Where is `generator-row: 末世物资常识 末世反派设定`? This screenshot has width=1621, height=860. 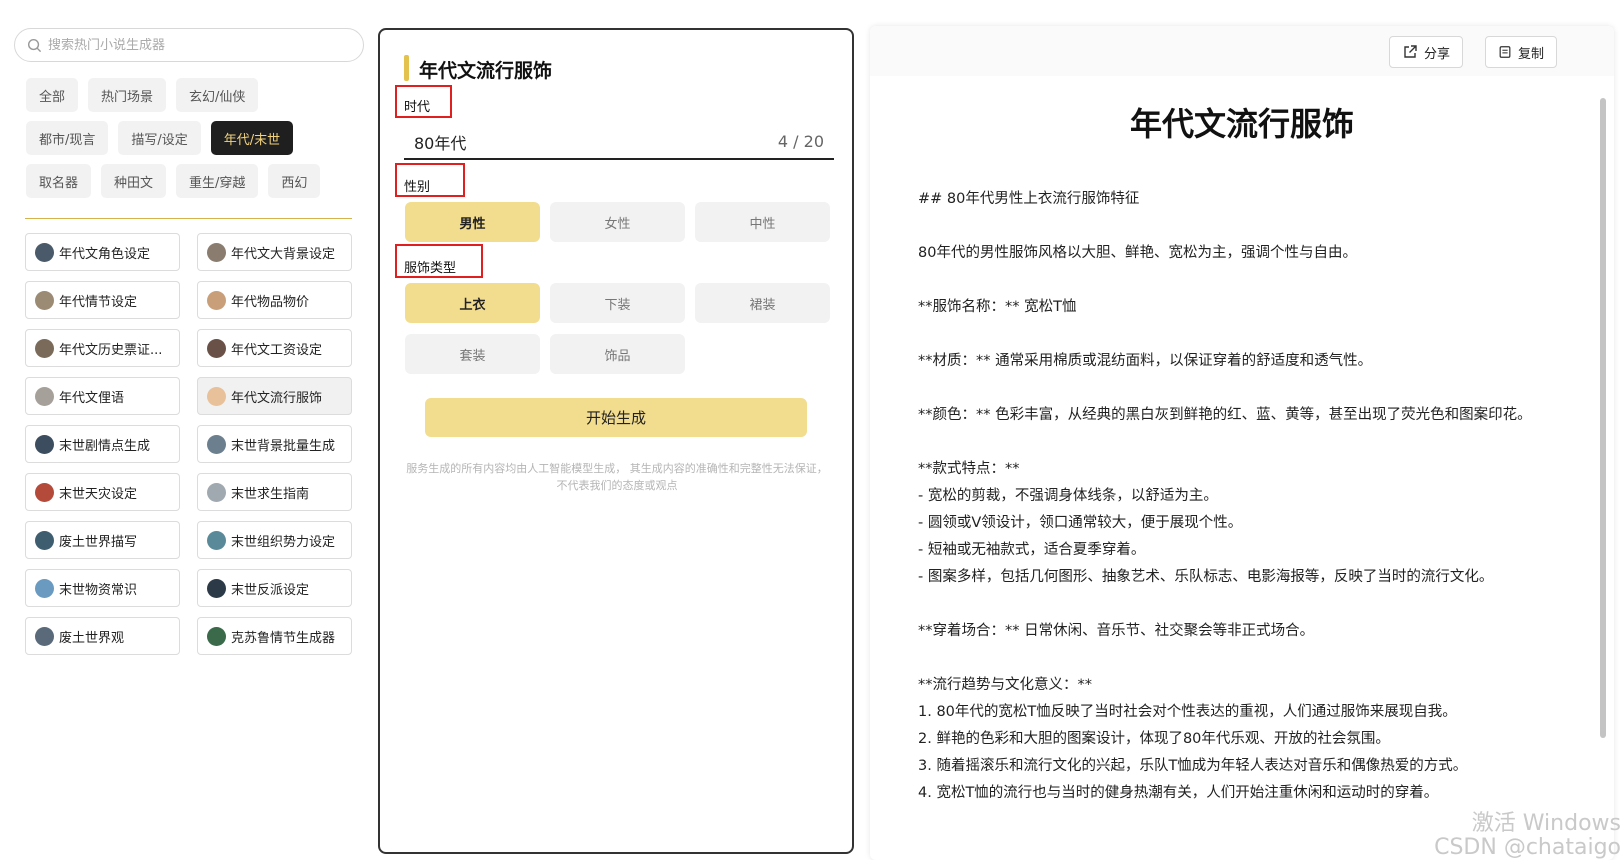 generator-row: 末世物资常识 末世反派设定 is located at coordinates (188, 588).